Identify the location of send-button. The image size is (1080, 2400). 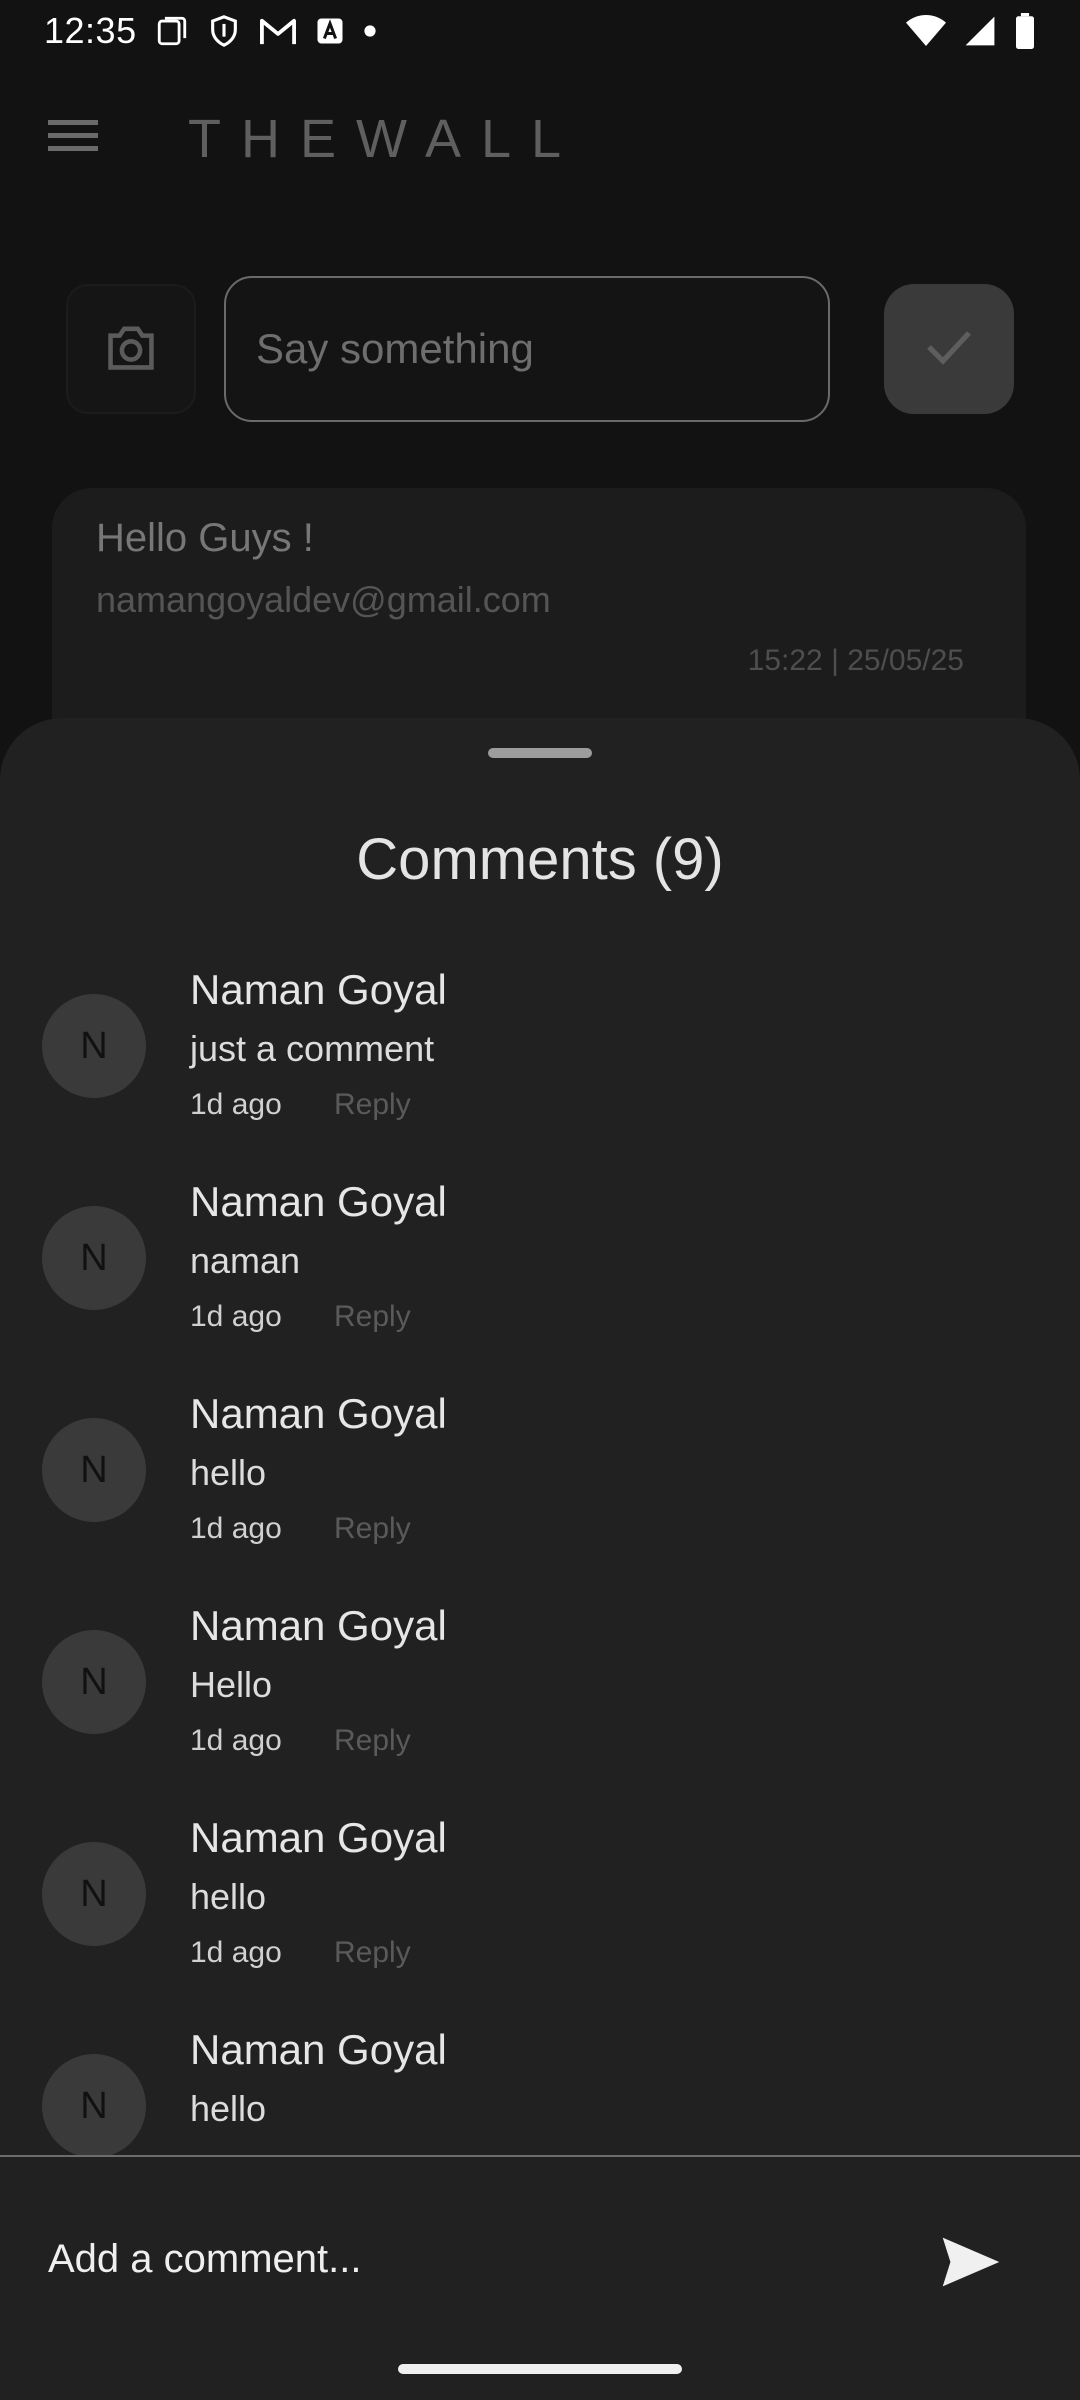
(975, 2270).